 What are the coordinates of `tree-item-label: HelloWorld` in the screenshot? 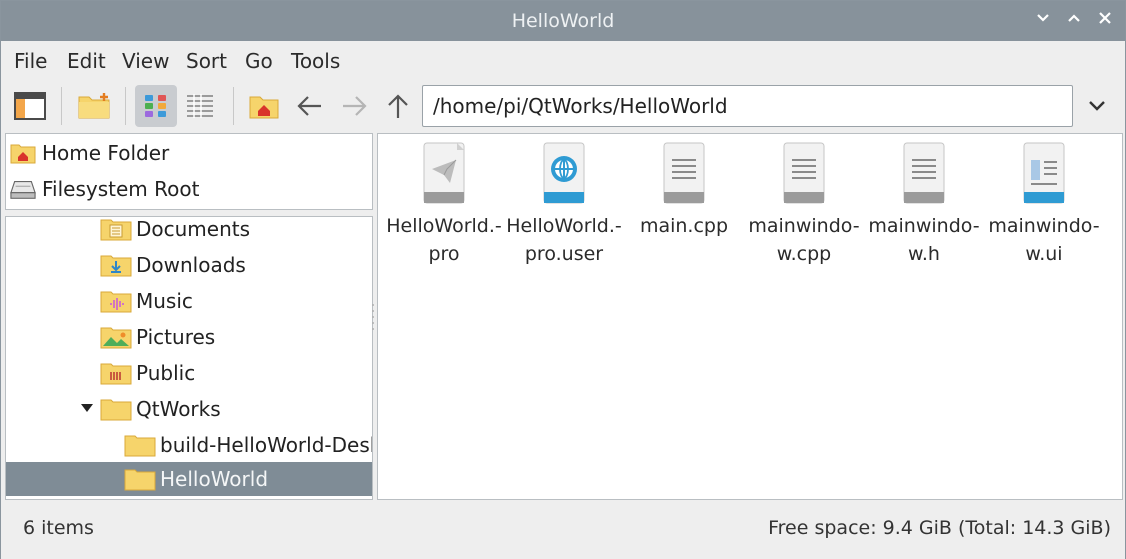 It's located at (214, 479).